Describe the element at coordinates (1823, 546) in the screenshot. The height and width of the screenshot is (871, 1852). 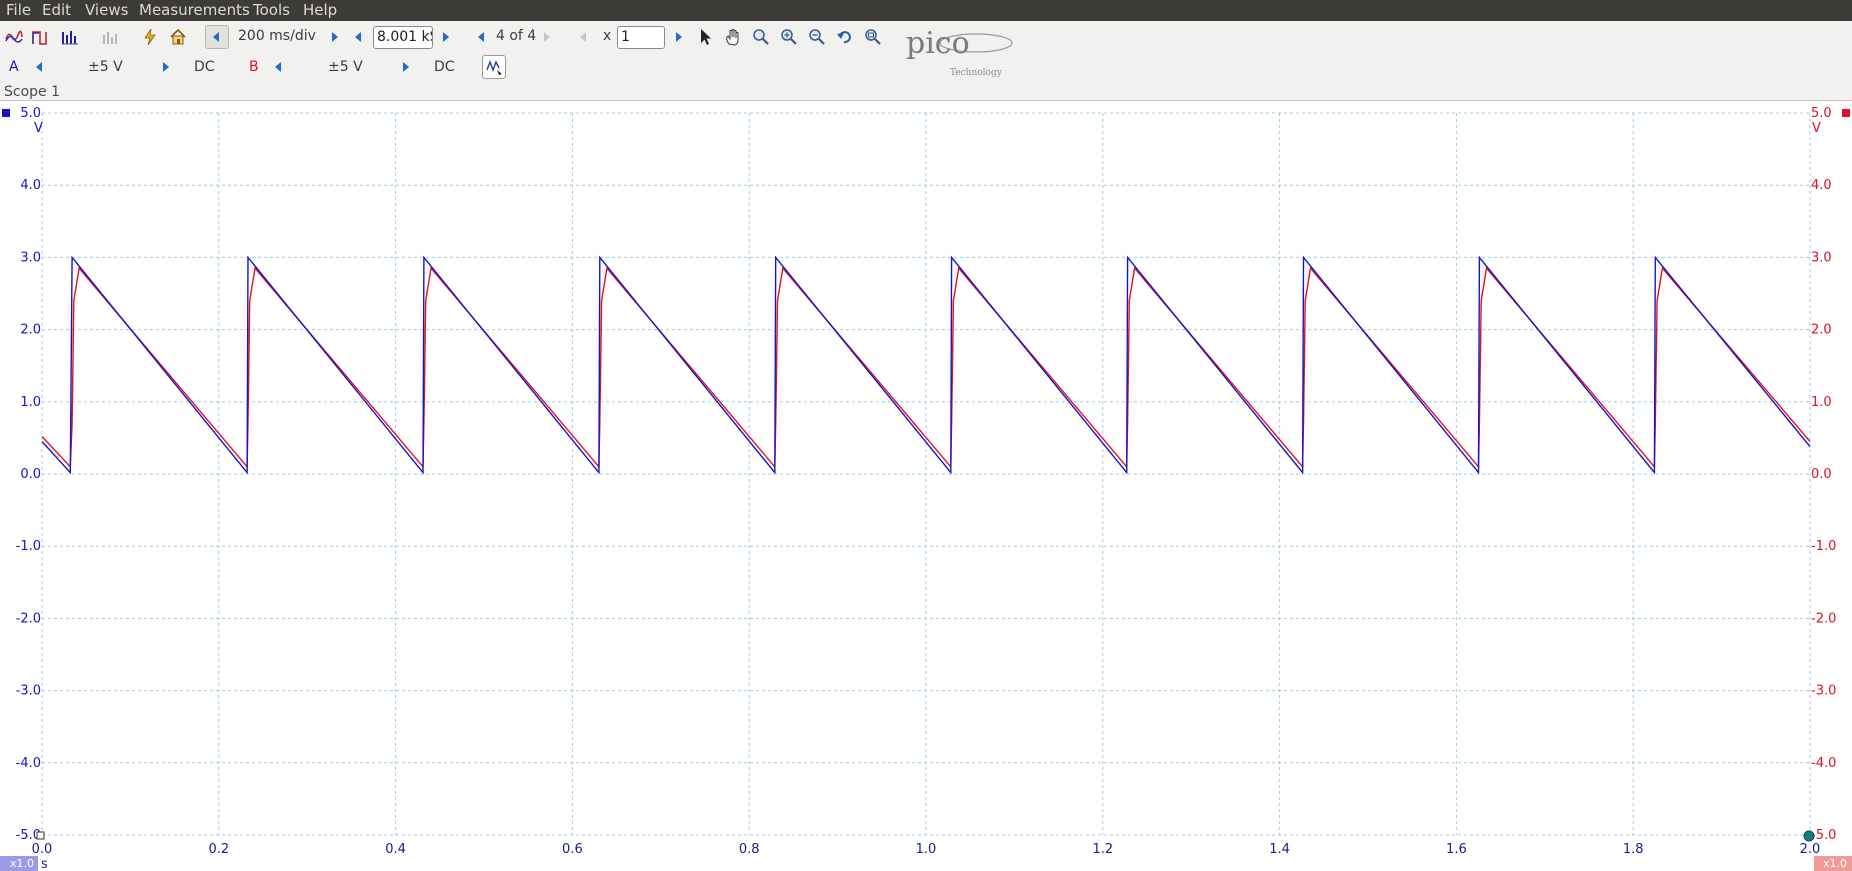
I see `y-tick-label-b: -1.0` at that location.